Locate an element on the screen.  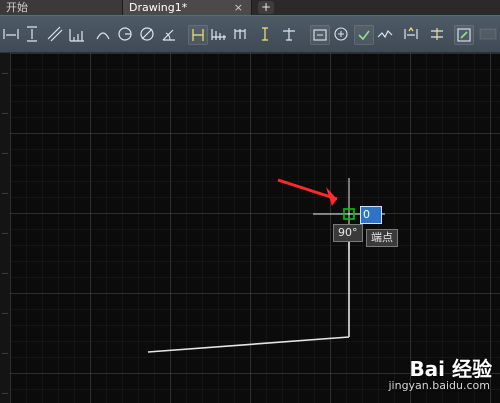
tab-start-label: 开始 is located at coordinates (17, 7).